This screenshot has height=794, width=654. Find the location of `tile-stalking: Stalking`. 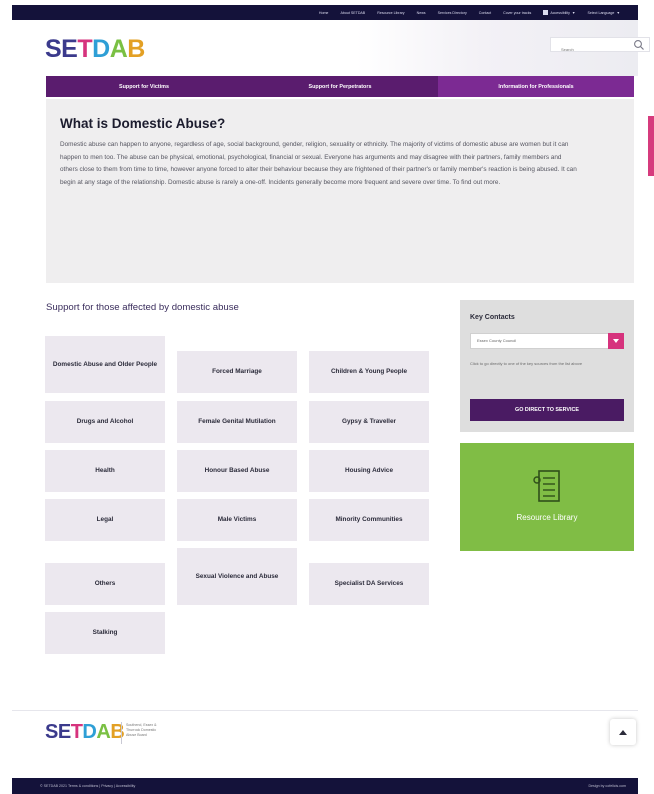

tile-stalking: Stalking is located at coordinates (105, 633).